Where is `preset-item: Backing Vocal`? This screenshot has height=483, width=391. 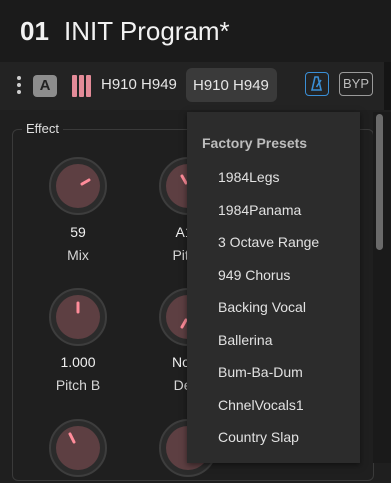
preset-item: Backing Vocal is located at coordinates (262, 307).